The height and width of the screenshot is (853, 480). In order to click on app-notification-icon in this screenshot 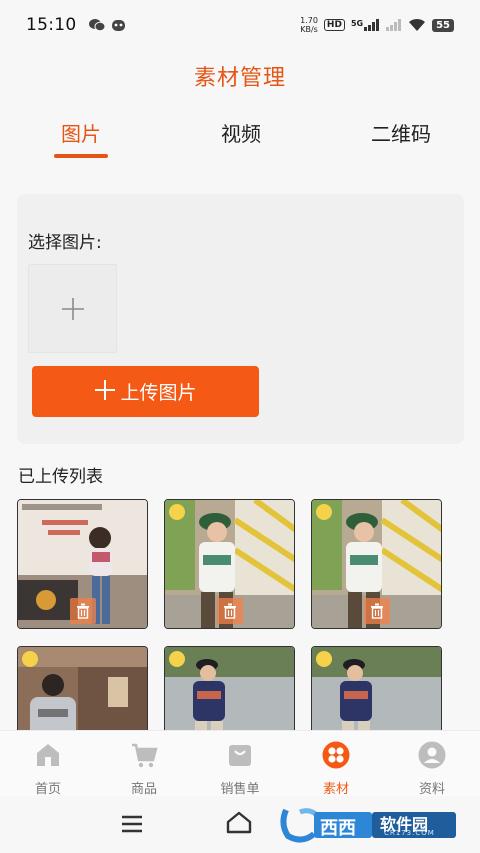, I will do `click(118, 25)`.